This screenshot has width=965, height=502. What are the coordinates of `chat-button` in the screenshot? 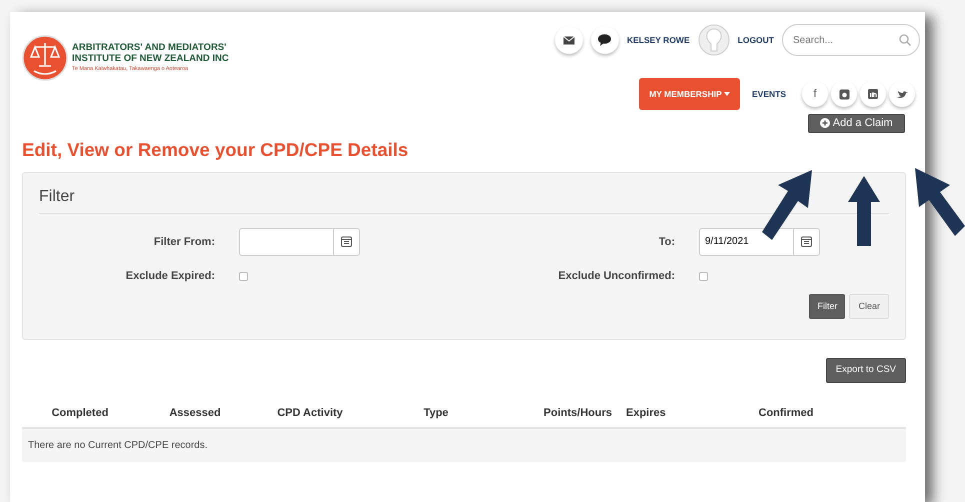 It's located at (604, 40).